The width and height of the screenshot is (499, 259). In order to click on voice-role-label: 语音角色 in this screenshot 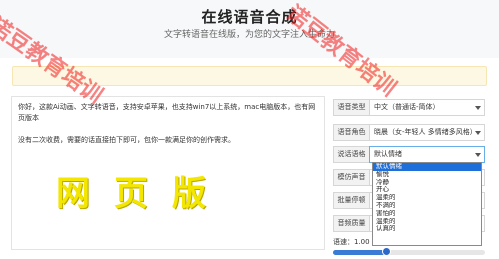, I will do `click(351, 132)`.